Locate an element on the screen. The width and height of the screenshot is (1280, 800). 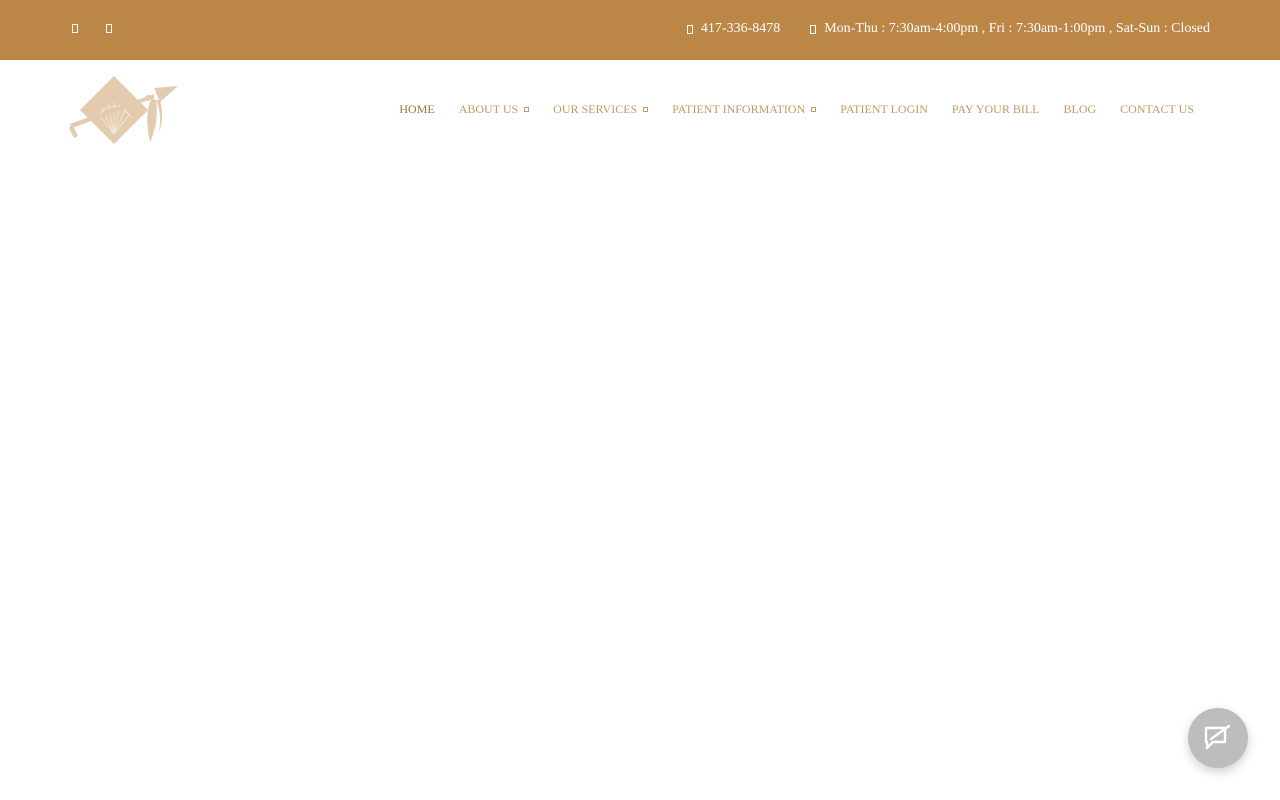
nav-blog: BLOG is located at coordinates (1080, 109).